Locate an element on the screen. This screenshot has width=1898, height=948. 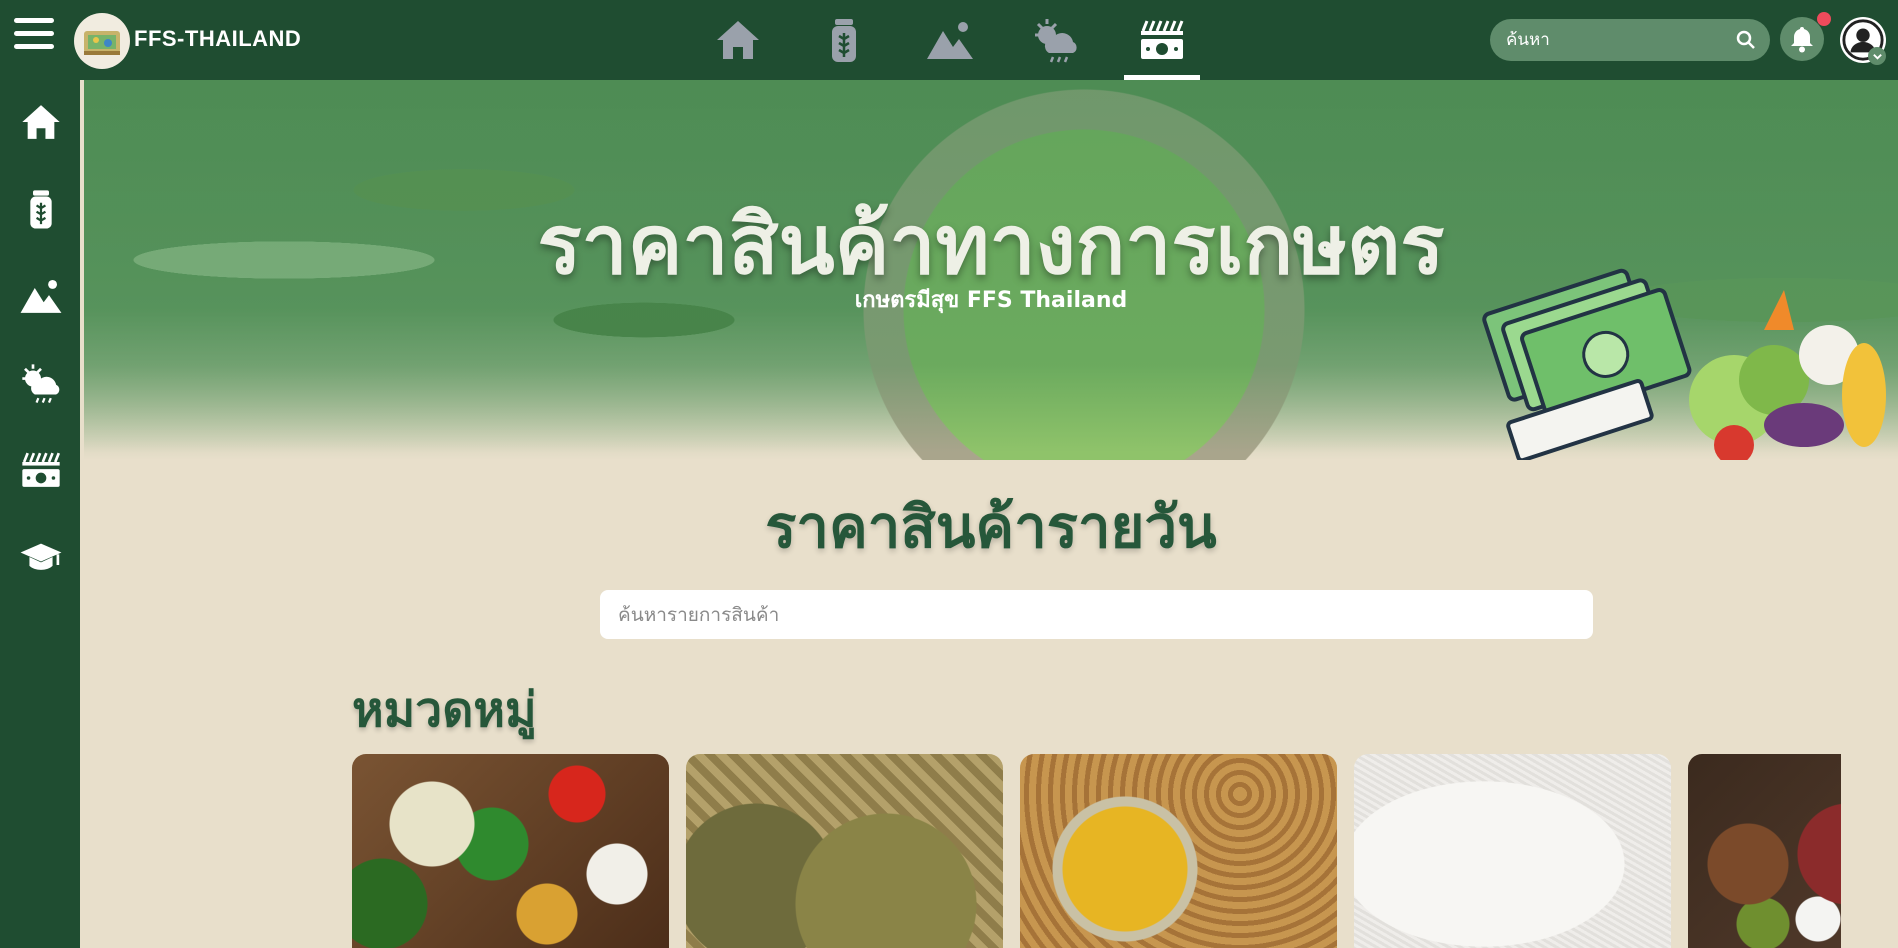
top-bar: FFS-THAILAND is located at coordinates (949, 40).